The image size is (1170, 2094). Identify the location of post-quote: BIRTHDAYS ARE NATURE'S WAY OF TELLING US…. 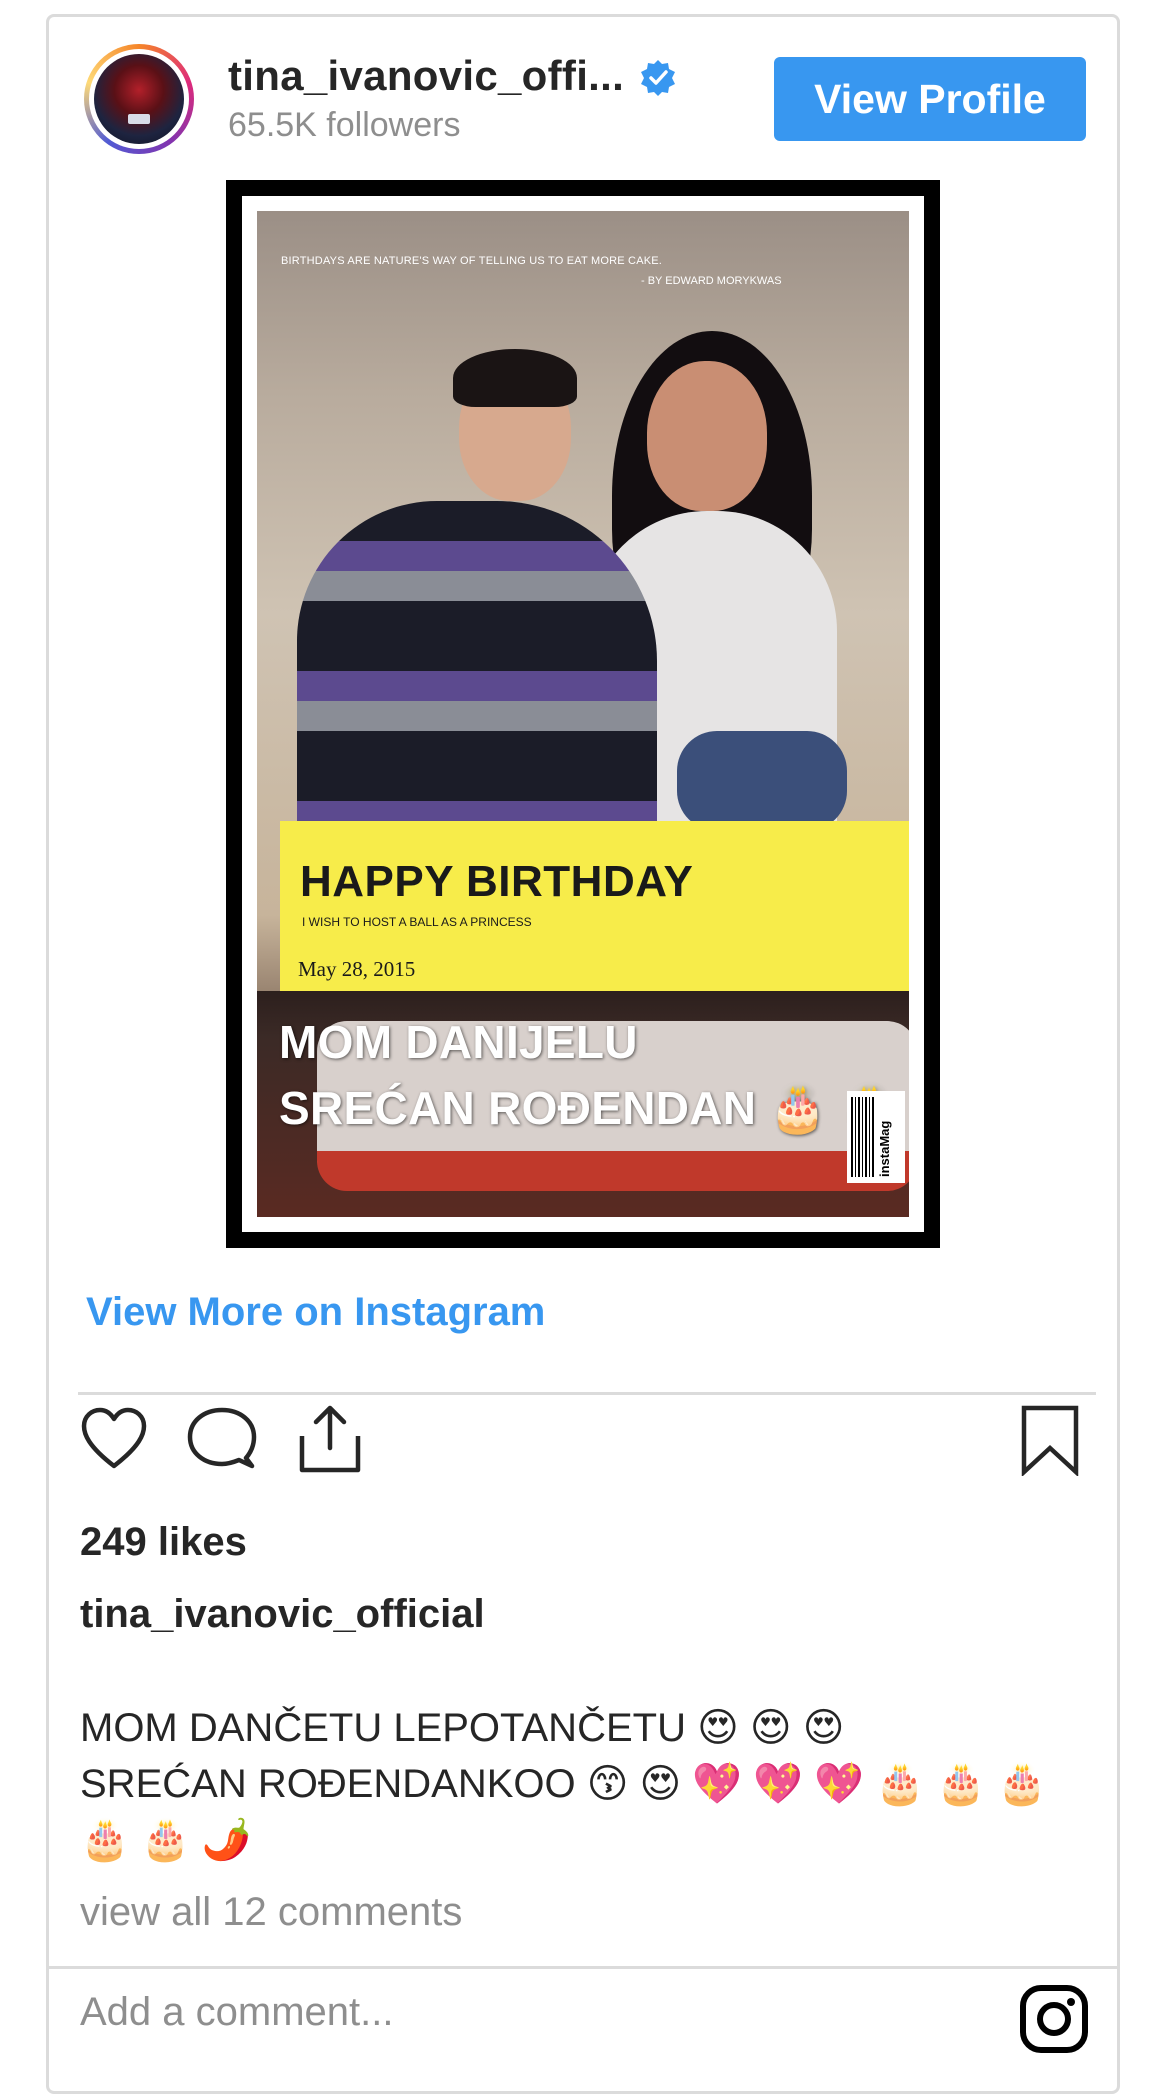
(472, 261).